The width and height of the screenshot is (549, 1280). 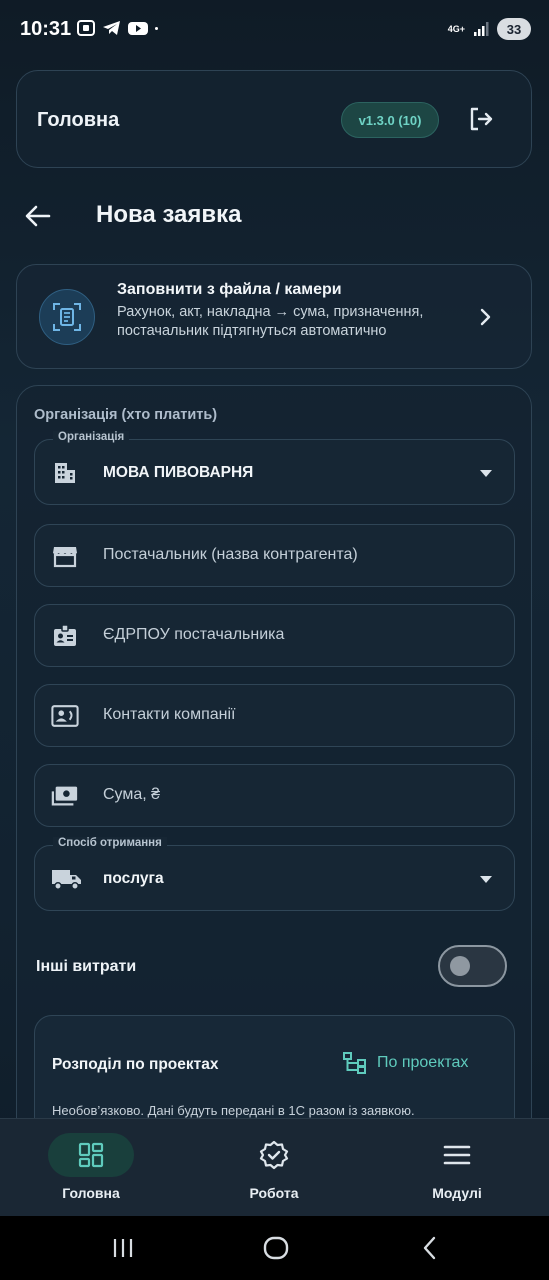 I want to click on organization-label: Організація, so click(x=91, y=437).